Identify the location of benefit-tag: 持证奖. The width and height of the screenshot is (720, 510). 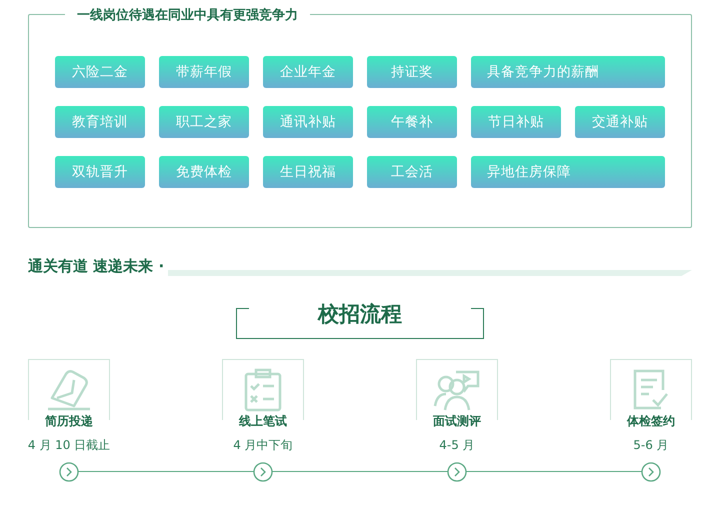
(412, 72).